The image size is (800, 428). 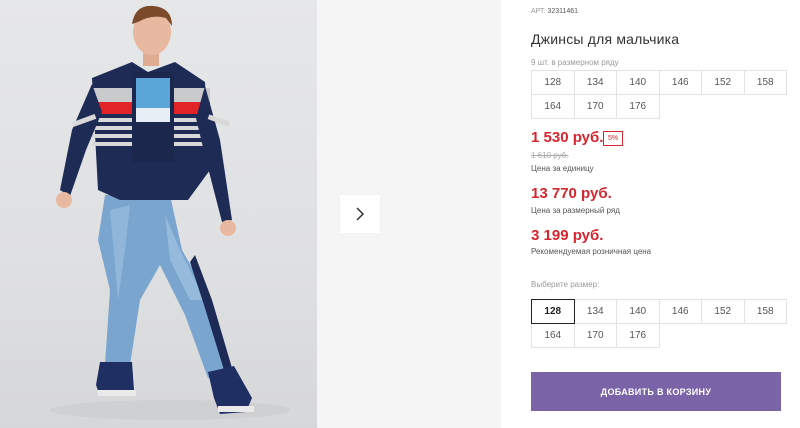 I want to click on gallery-next-button, so click(x=360, y=214).